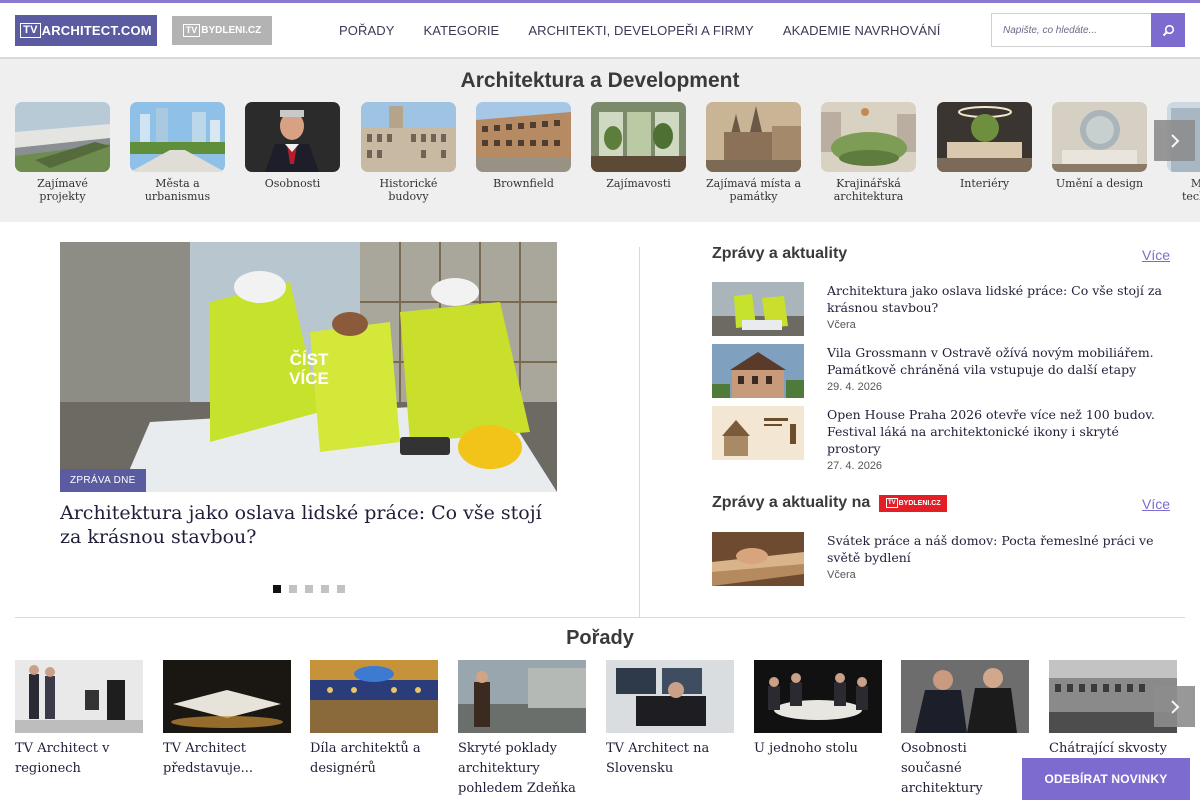  Describe the element at coordinates (1156, 504) in the screenshot. I see `partner-news-more-link: Více` at that location.